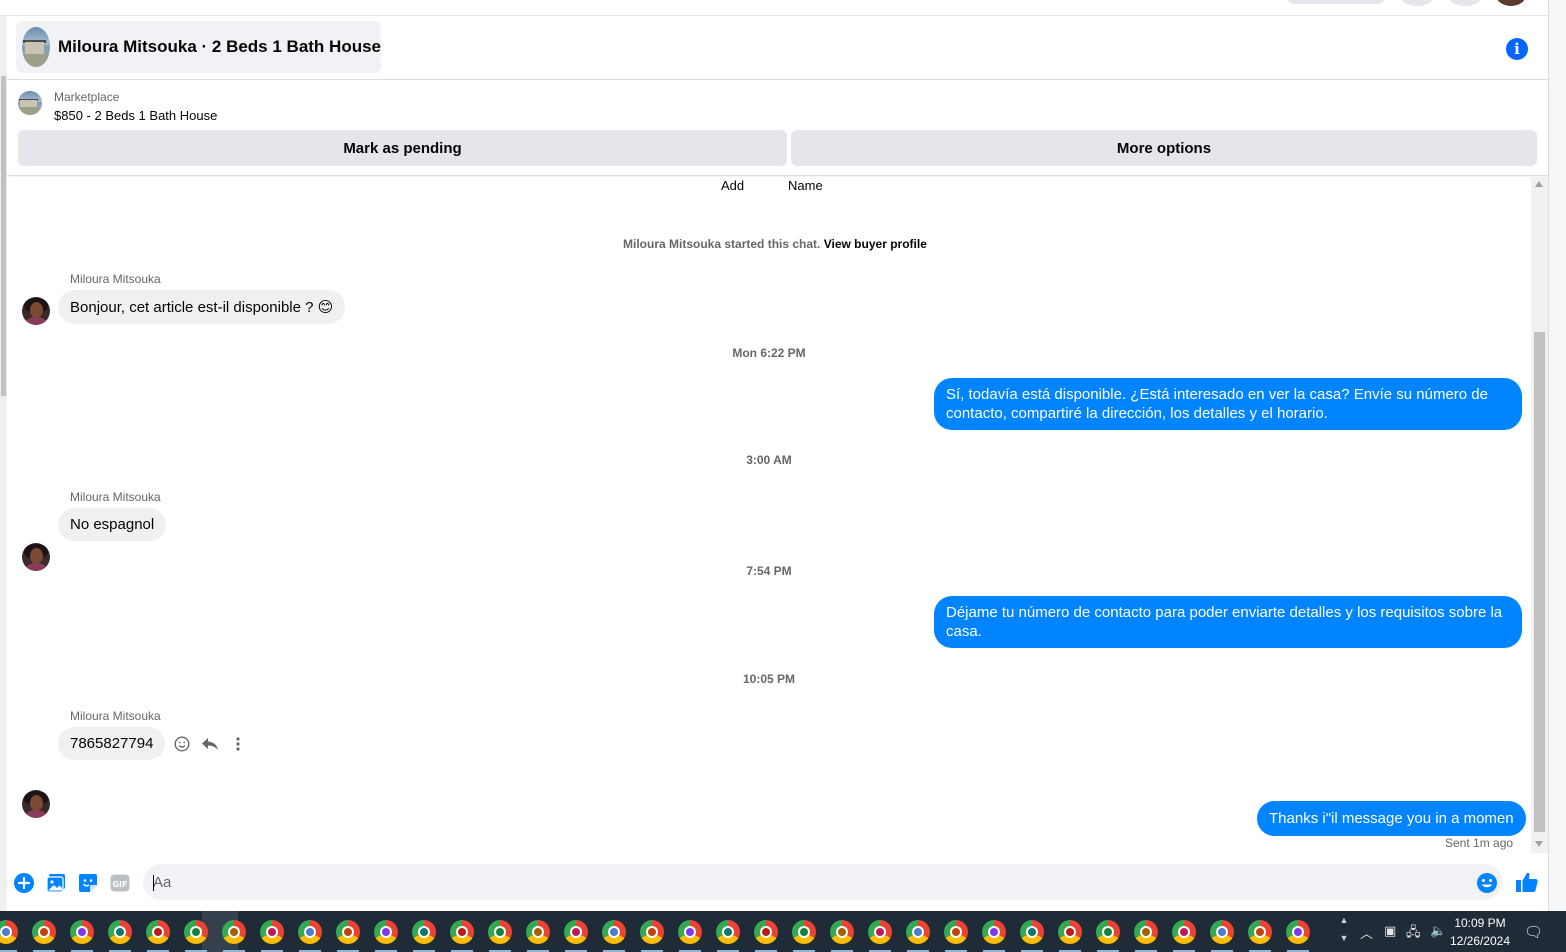 The height and width of the screenshot is (952, 1566). Describe the element at coordinates (56, 883) in the screenshot. I see `attach-image-icon` at that location.